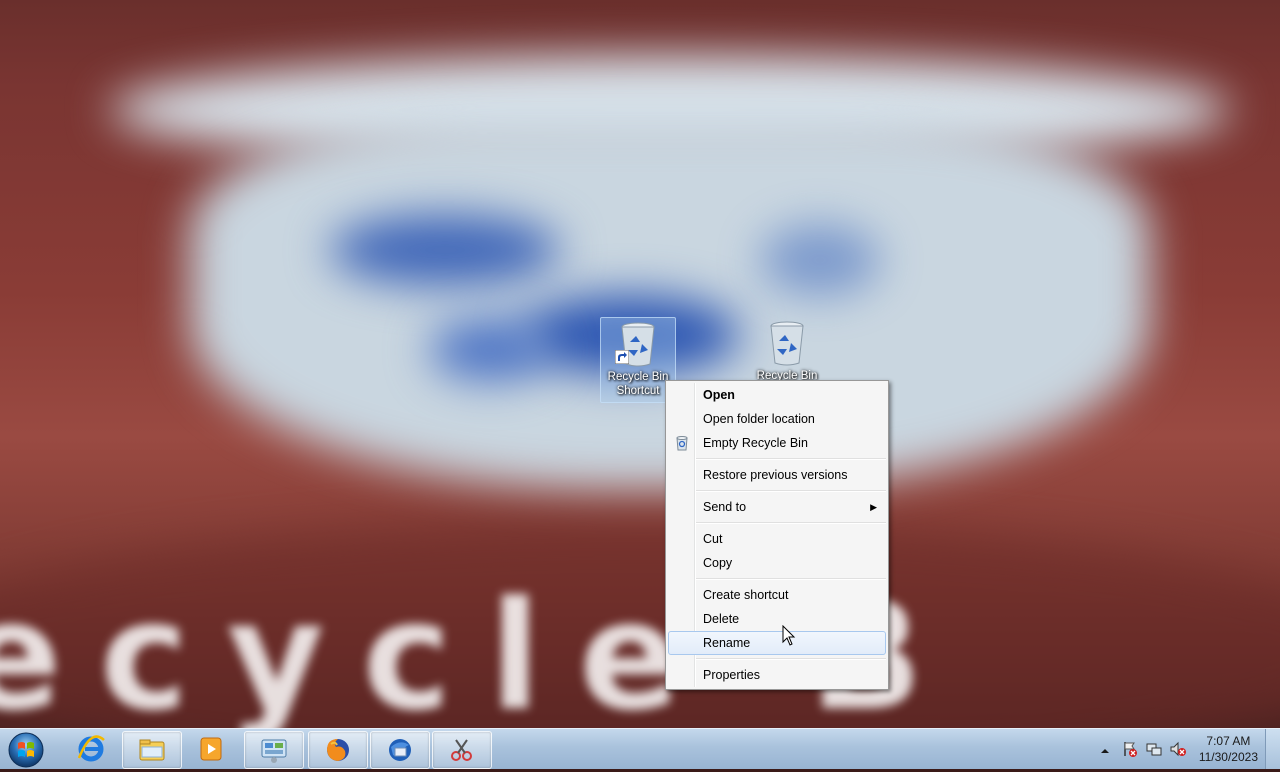 The height and width of the screenshot is (772, 1280). I want to click on system-tray: 7:07 AM 11/30/2023, so click(1185, 749).